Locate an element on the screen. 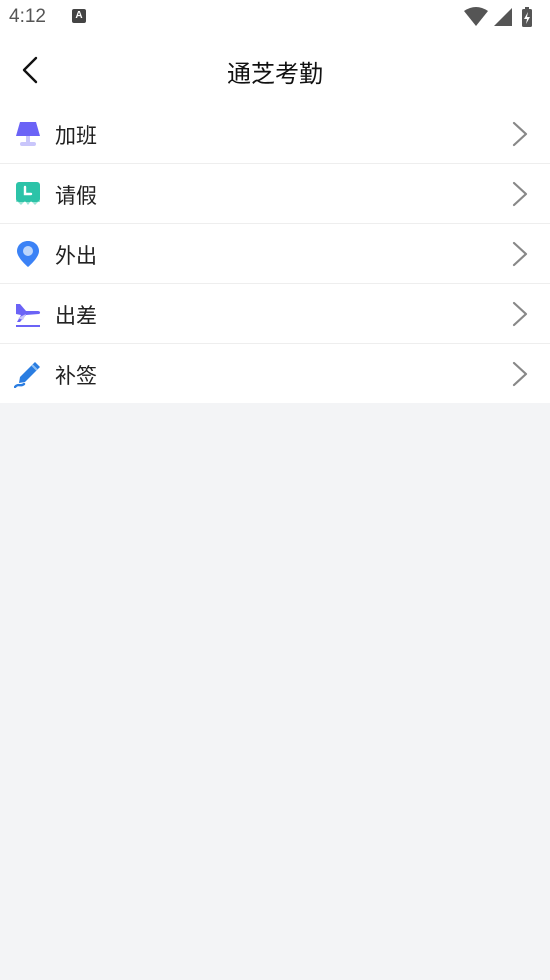  status-indicators is located at coordinates (498, 17).